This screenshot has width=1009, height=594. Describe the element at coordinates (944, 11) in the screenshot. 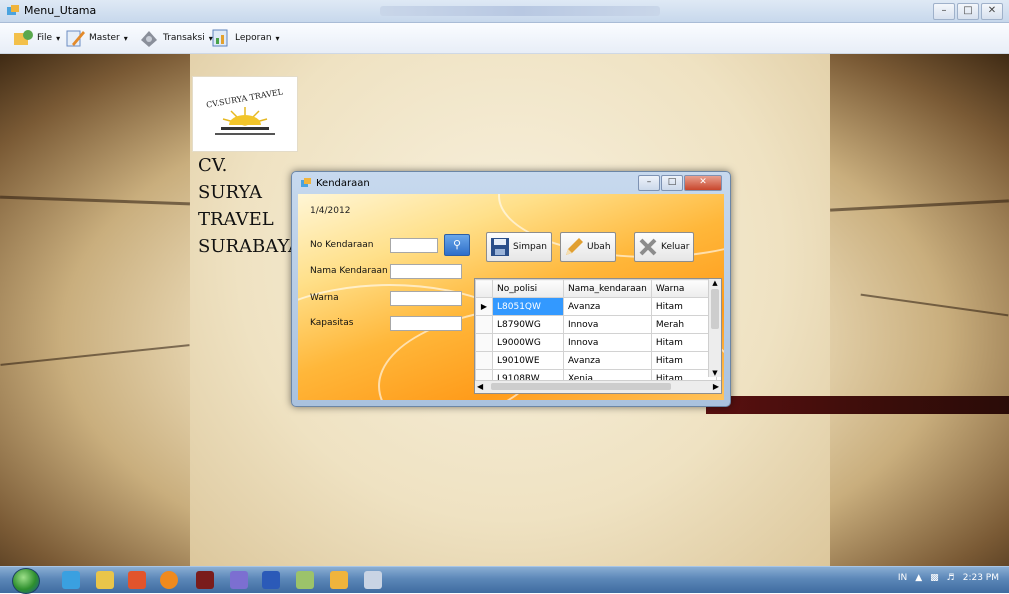

I see `minimize-button: –` at that location.